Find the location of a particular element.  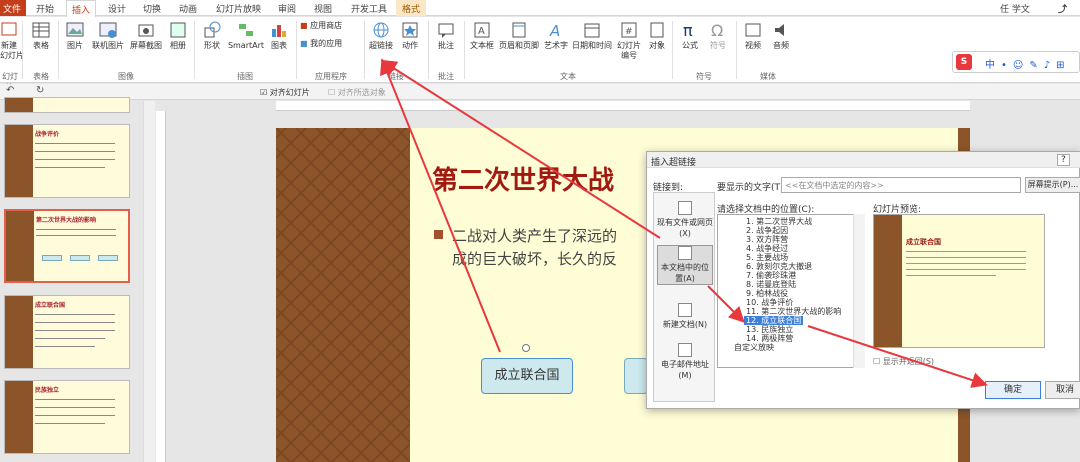

show-return-checkbox: ☐ 显示并返回(S) is located at coordinates (903, 361).